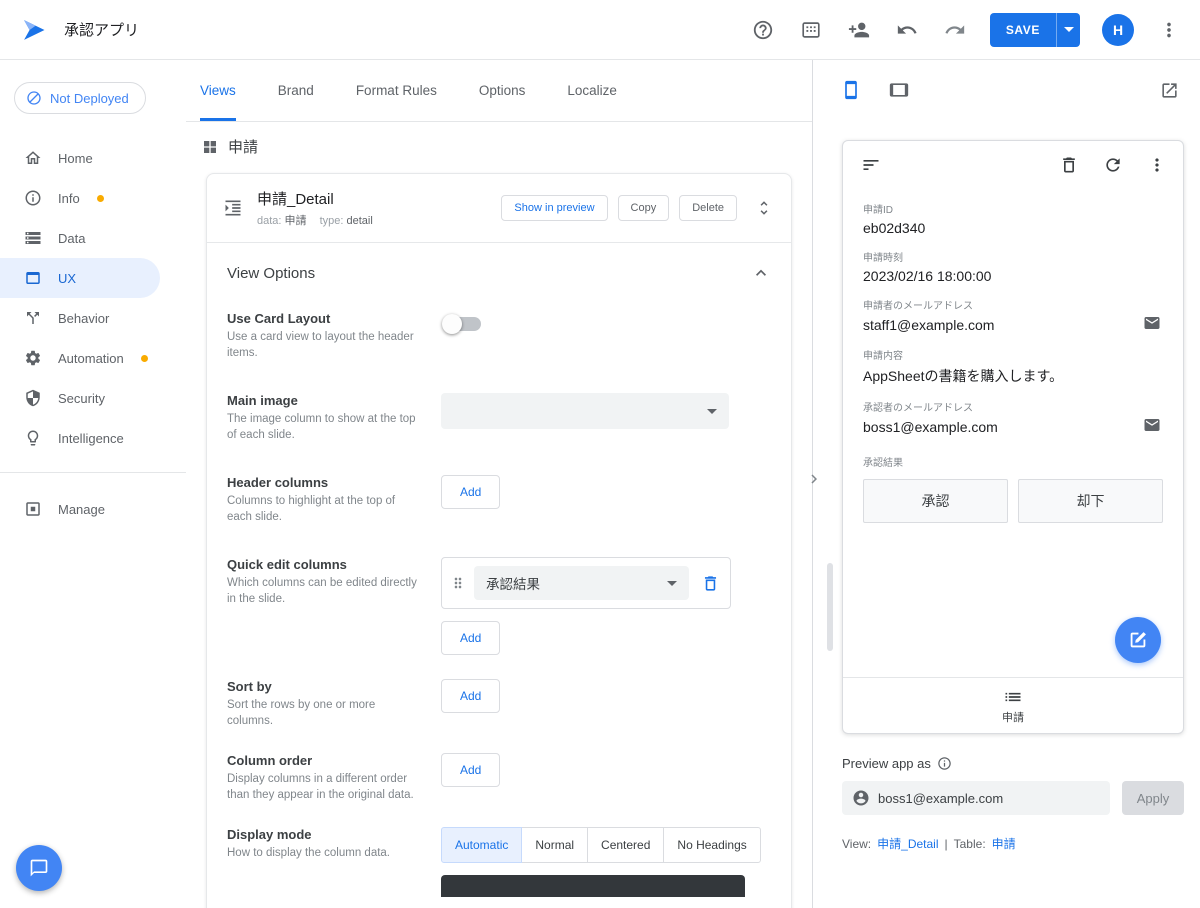  What do you see at coordinates (555, 845) in the screenshot?
I see `display-mode-normal: Normal` at bounding box center [555, 845].